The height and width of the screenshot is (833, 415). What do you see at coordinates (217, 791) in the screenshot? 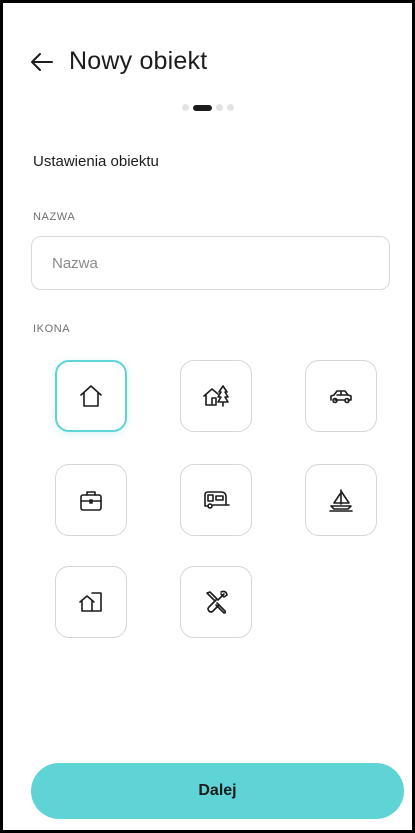
I see `next-button: Dalej` at bounding box center [217, 791].